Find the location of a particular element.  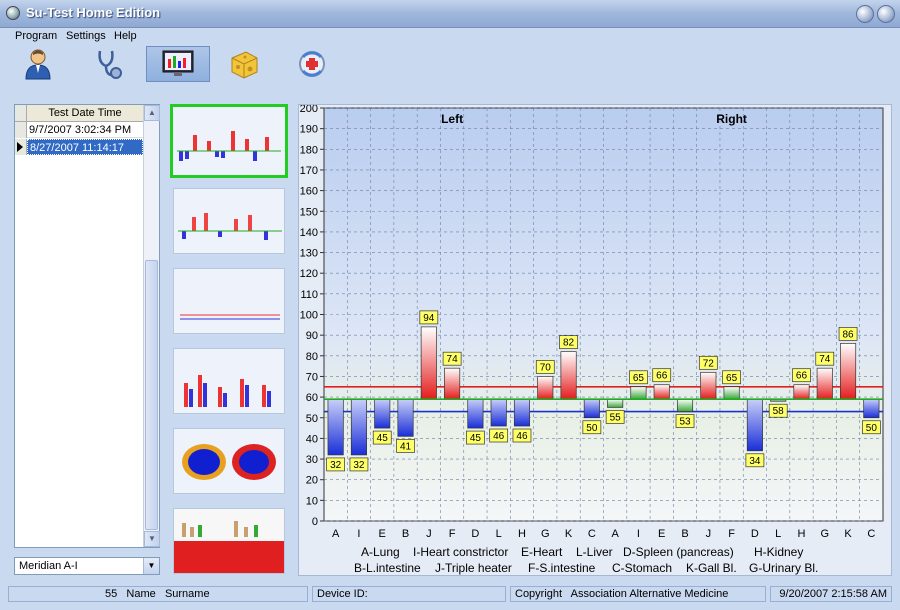

legend-item: E-Heart is located at coordinates (542, 552).